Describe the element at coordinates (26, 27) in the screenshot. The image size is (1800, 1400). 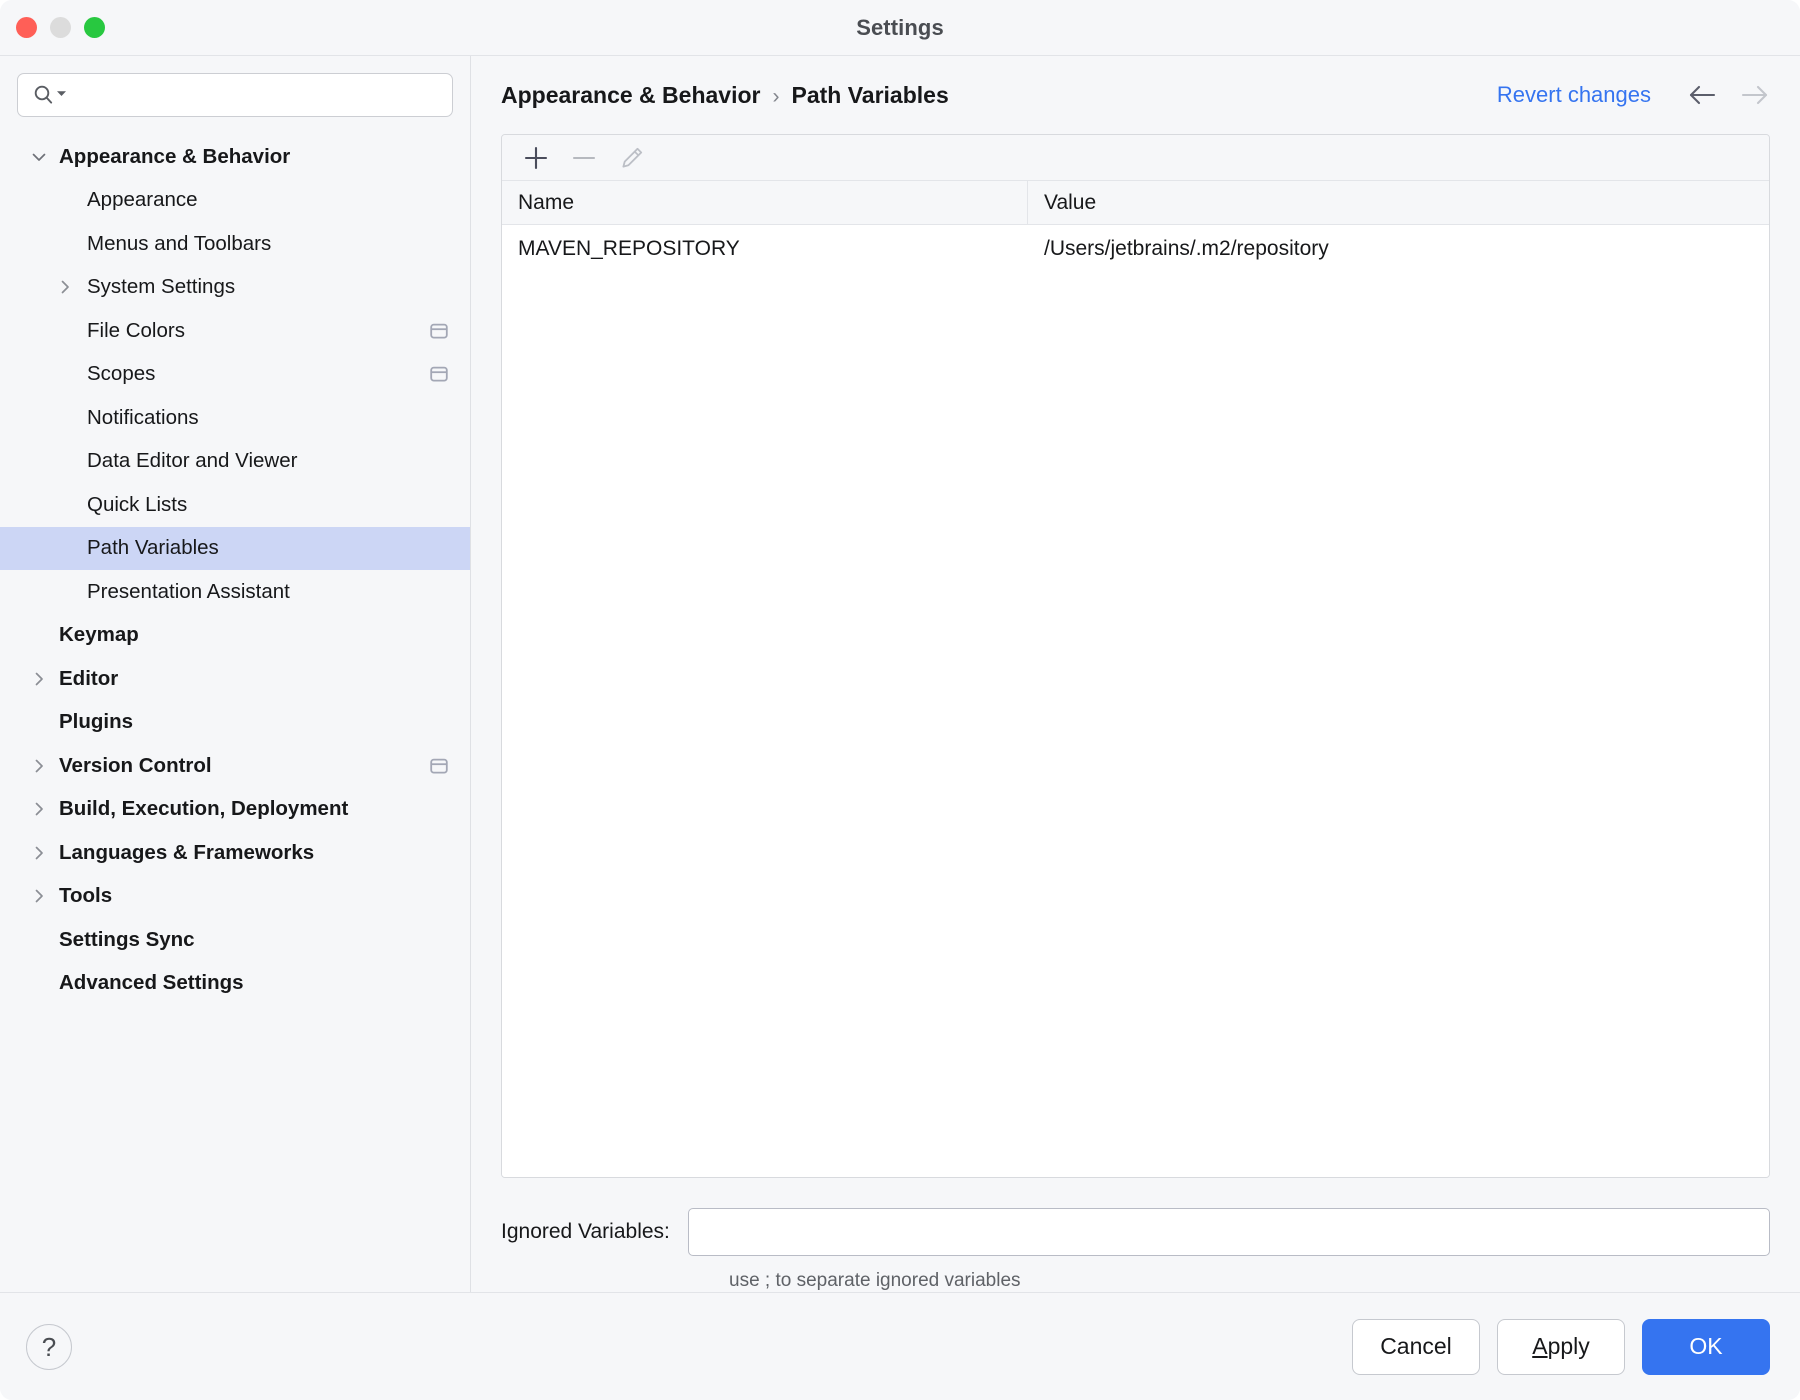
I see `close-button` at that location.